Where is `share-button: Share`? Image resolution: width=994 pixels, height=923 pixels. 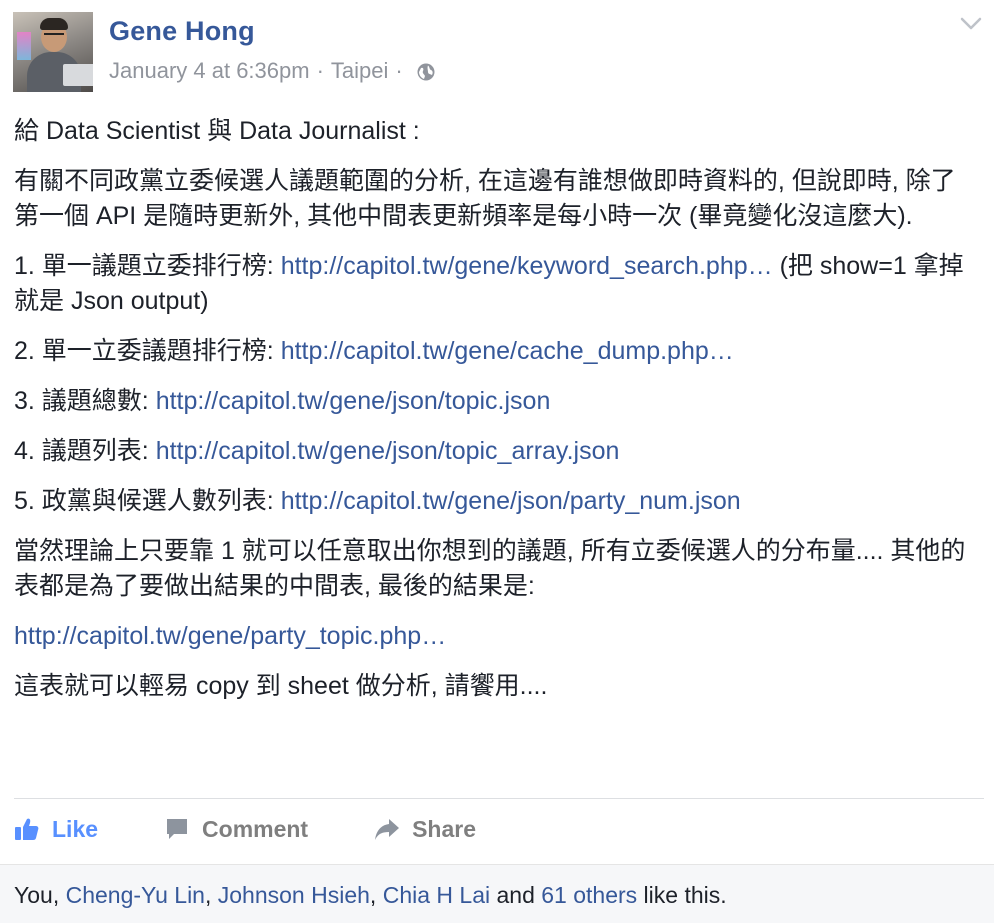
share-button: Share is located at coordinates (425, 829).